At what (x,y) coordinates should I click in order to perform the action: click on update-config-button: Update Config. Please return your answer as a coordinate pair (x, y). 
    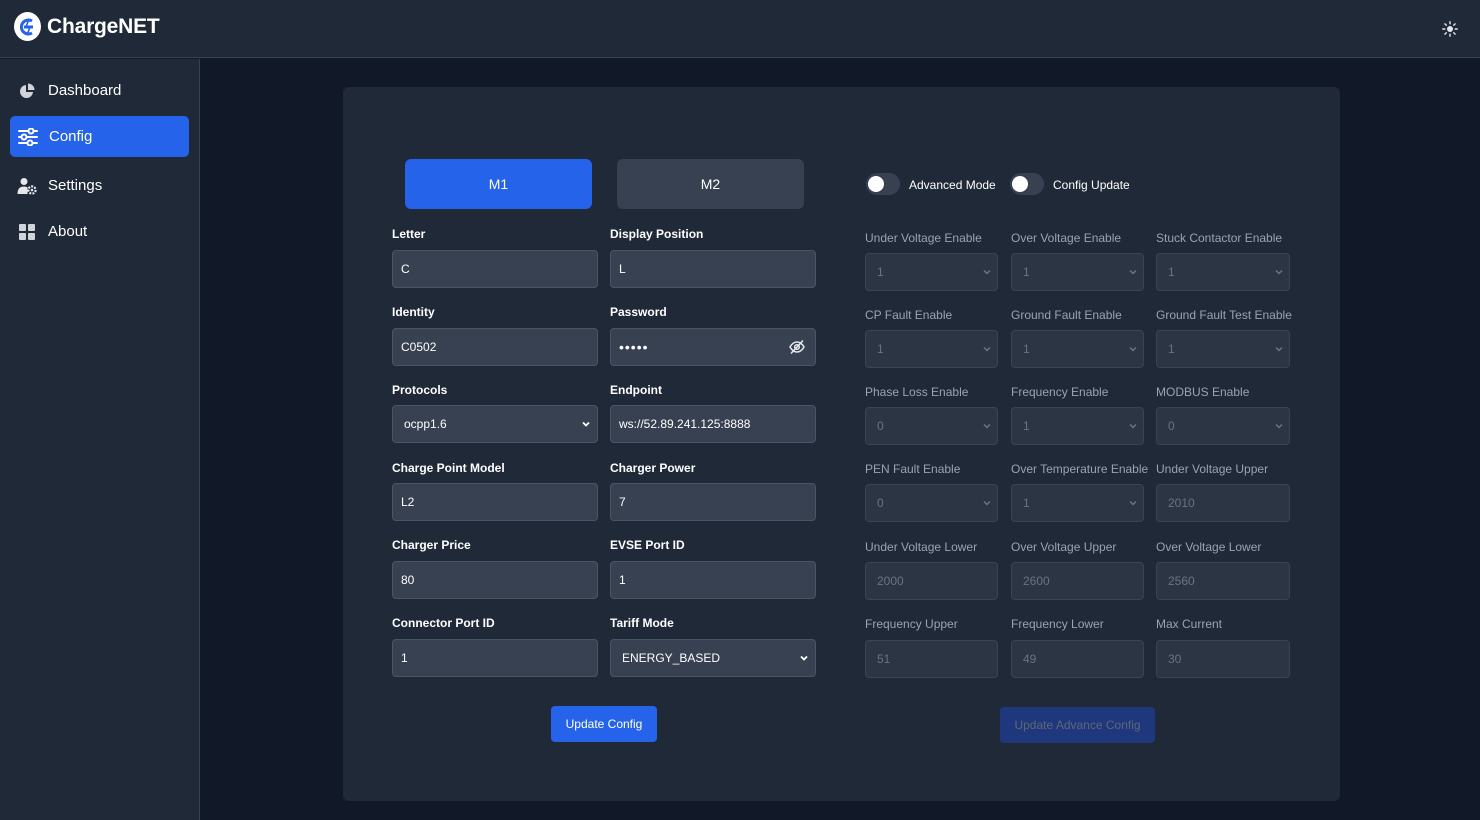
    Looking at the image, I should click on (604, 724).